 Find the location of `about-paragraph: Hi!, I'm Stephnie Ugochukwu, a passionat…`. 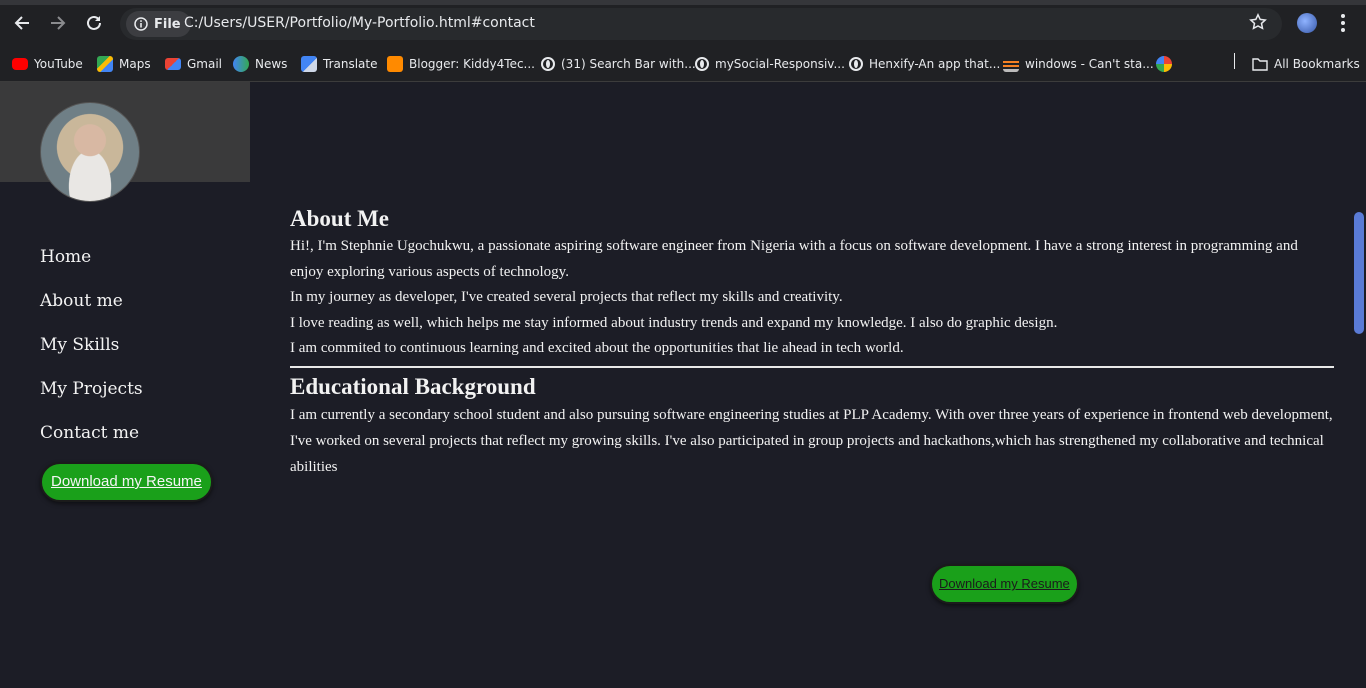

about-paragraph: Hi!, I'm Stephnie Ugochukwu, a passionat… is located at coordinates (794, 259).